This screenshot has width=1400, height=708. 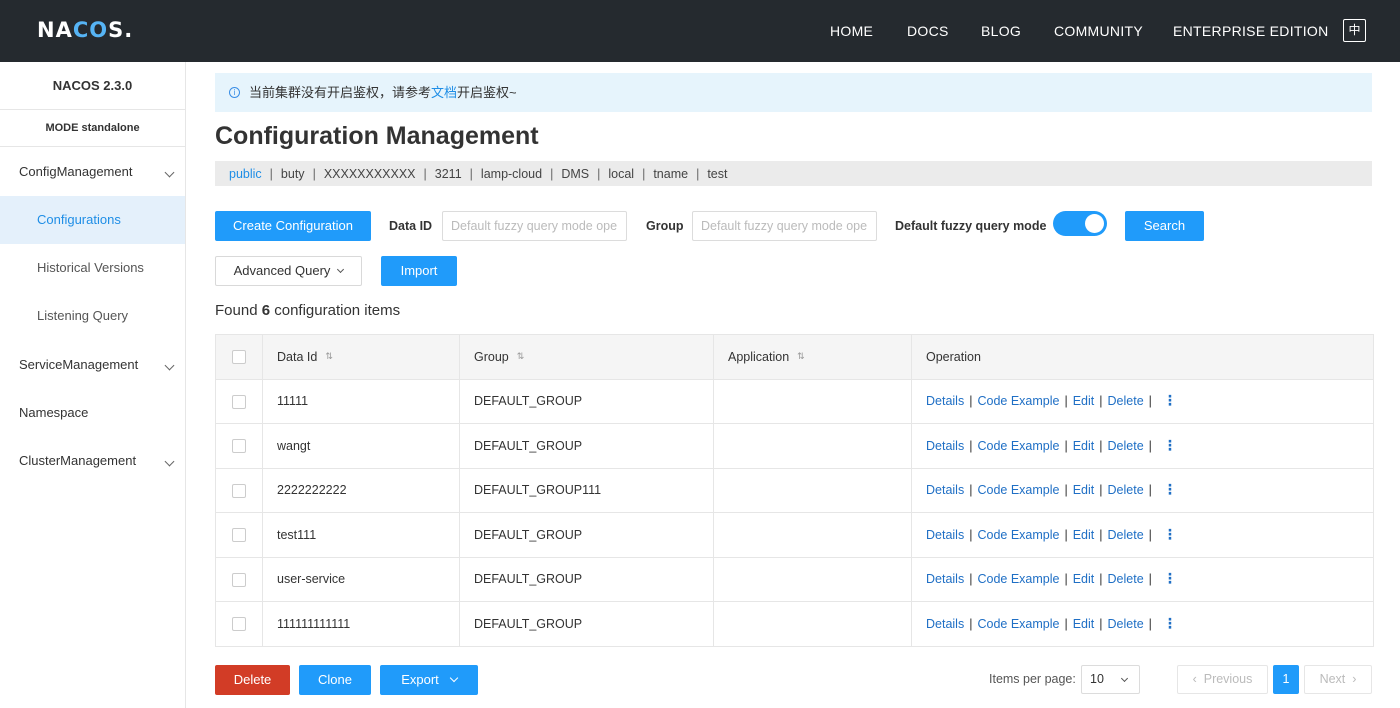 What do you see at coordinates (444, 92) in the screenshot?
I see `notice-docs-link: 文档` at bounding box center [444, 92].